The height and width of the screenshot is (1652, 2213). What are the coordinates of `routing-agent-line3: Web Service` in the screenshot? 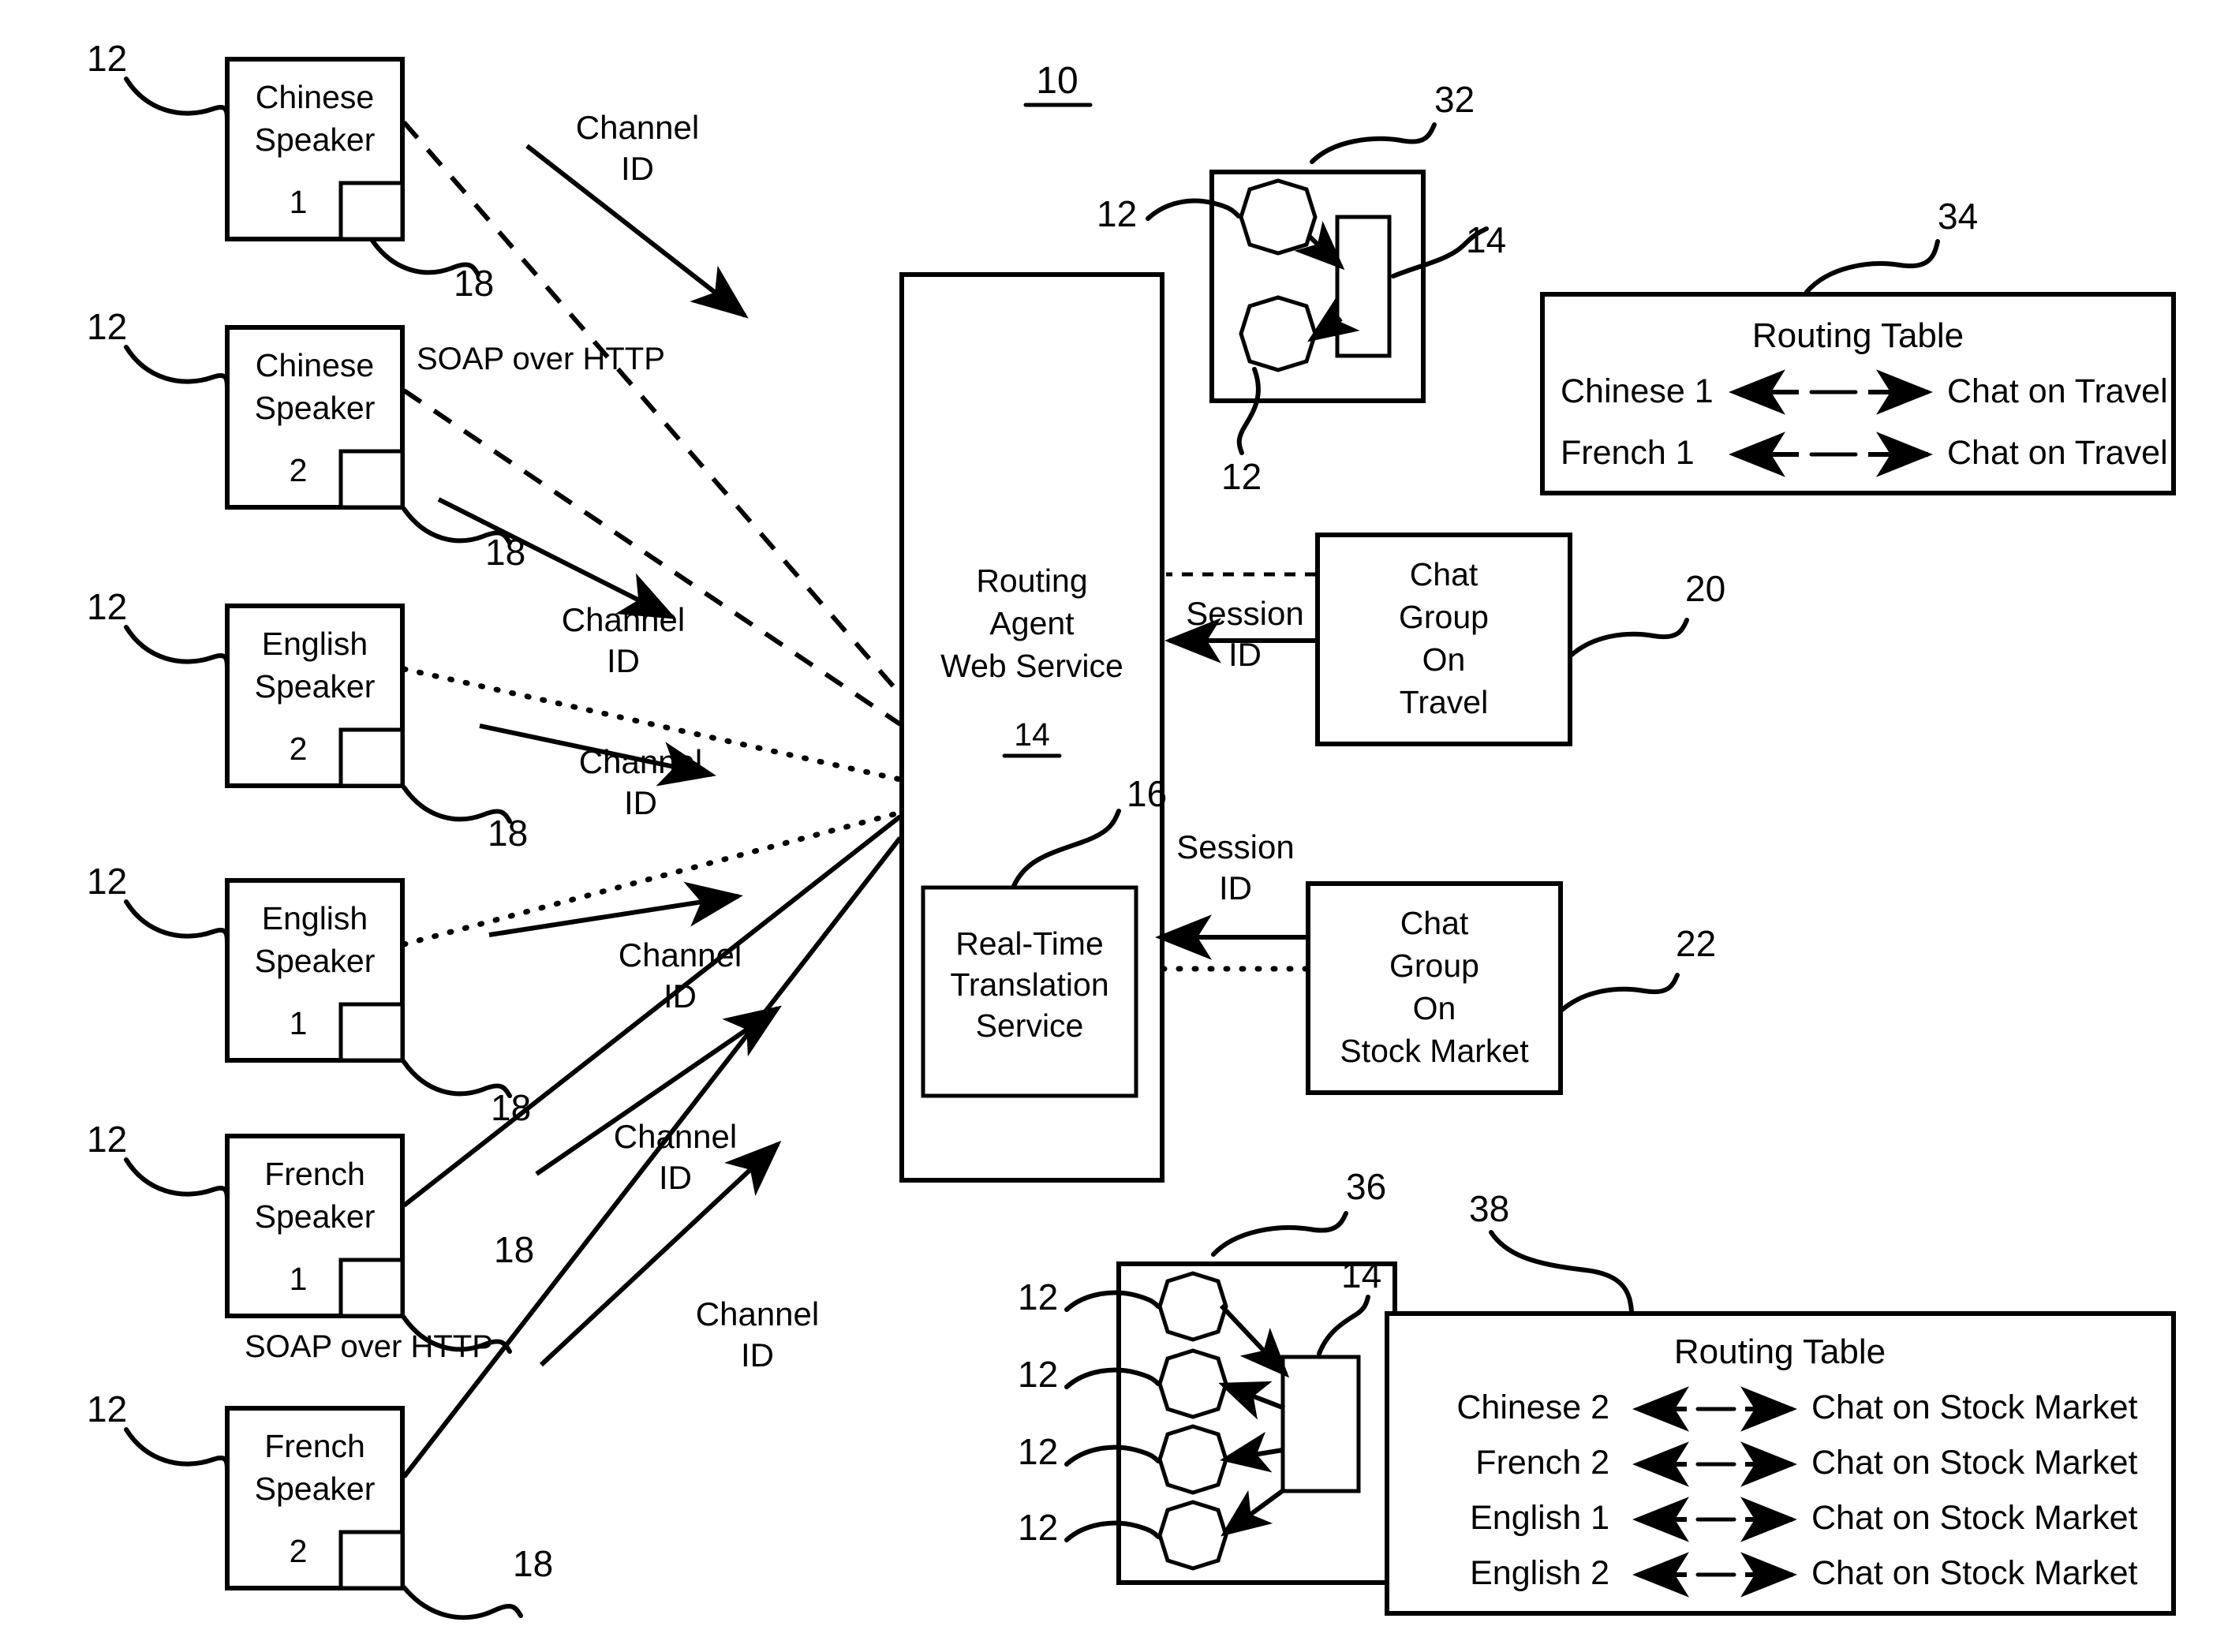 It's located at (1031, 666).